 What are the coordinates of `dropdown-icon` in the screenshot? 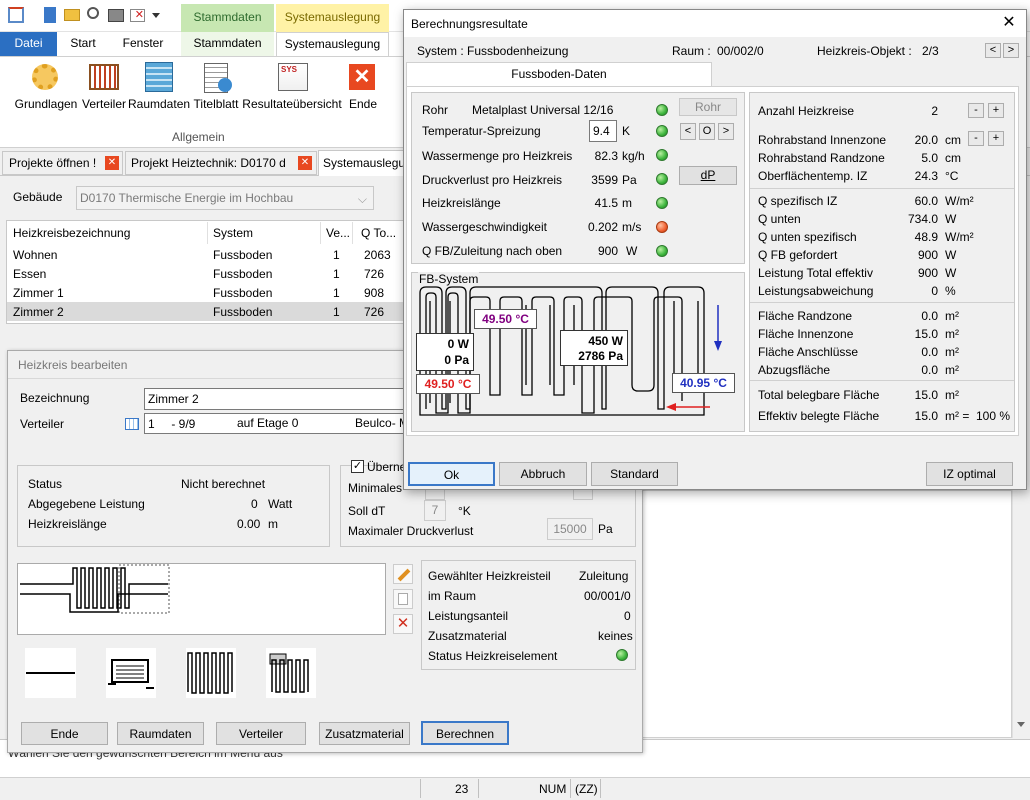 It's located at (156, 15).